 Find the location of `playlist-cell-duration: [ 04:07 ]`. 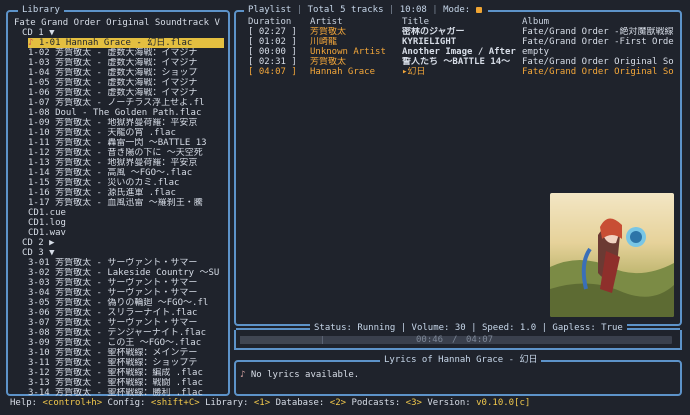

playlist-cell-duration: [ 04:07 ] is located at coordinates (272, 72).